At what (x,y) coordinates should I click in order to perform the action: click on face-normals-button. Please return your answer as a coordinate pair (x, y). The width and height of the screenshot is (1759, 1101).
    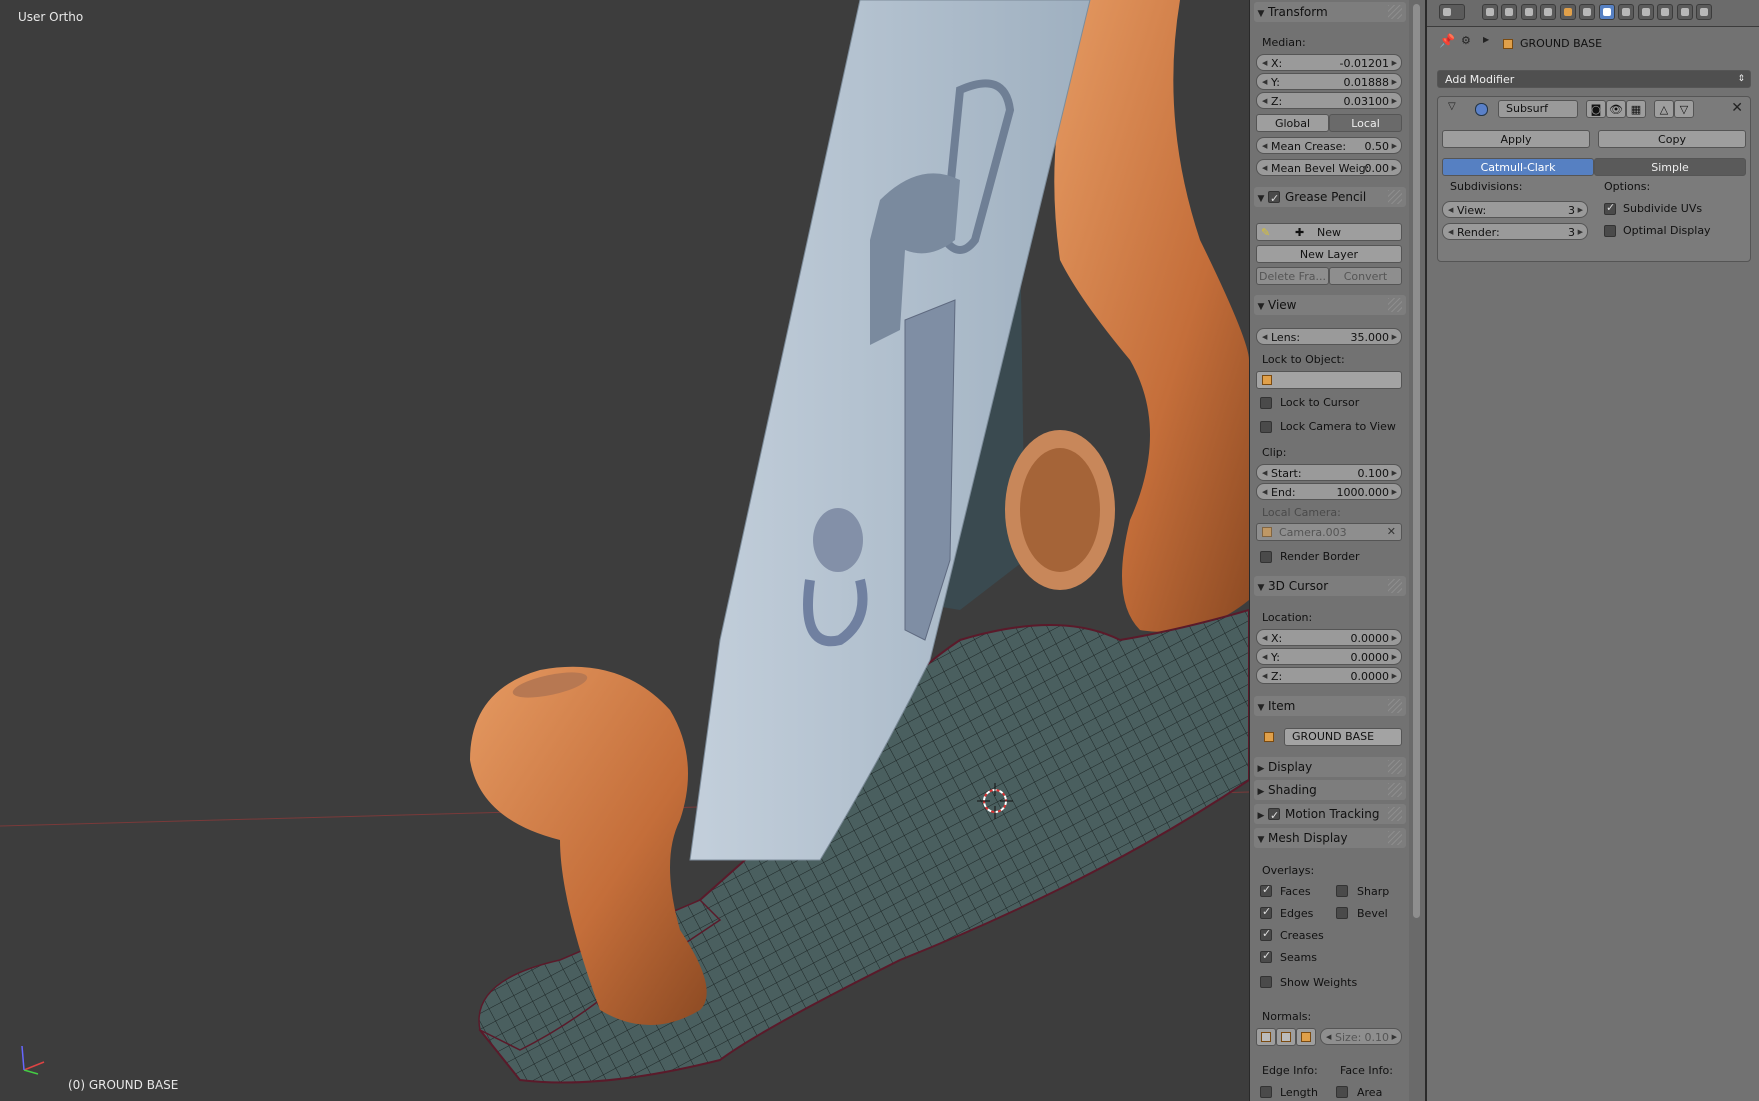
    Looking at the image, I should click on (1306, 1037).